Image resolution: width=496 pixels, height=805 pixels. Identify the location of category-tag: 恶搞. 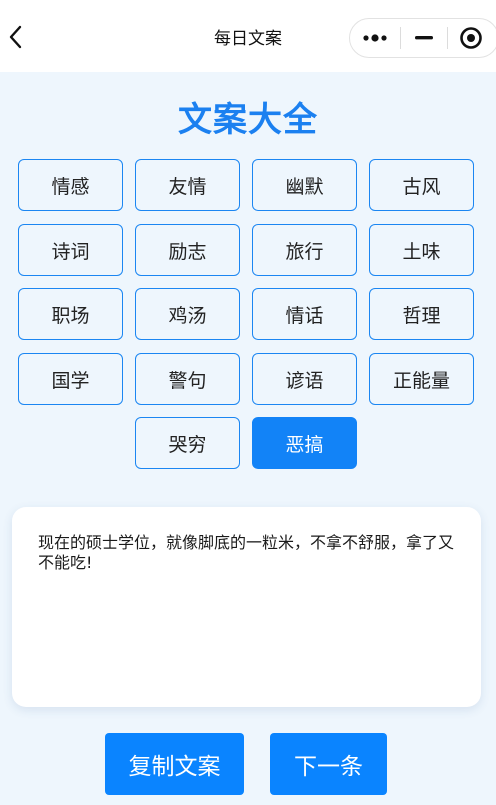
(304, 443).